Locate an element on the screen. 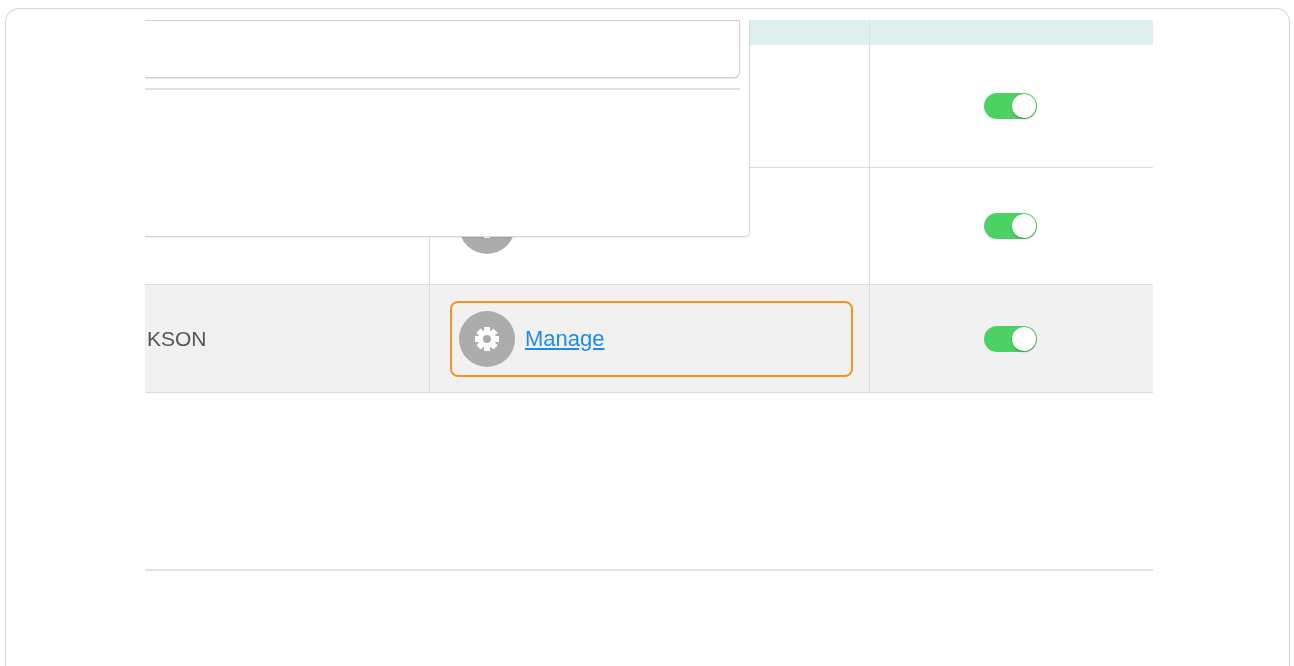  manage-link: Manage is located at coordinates (565, 338).